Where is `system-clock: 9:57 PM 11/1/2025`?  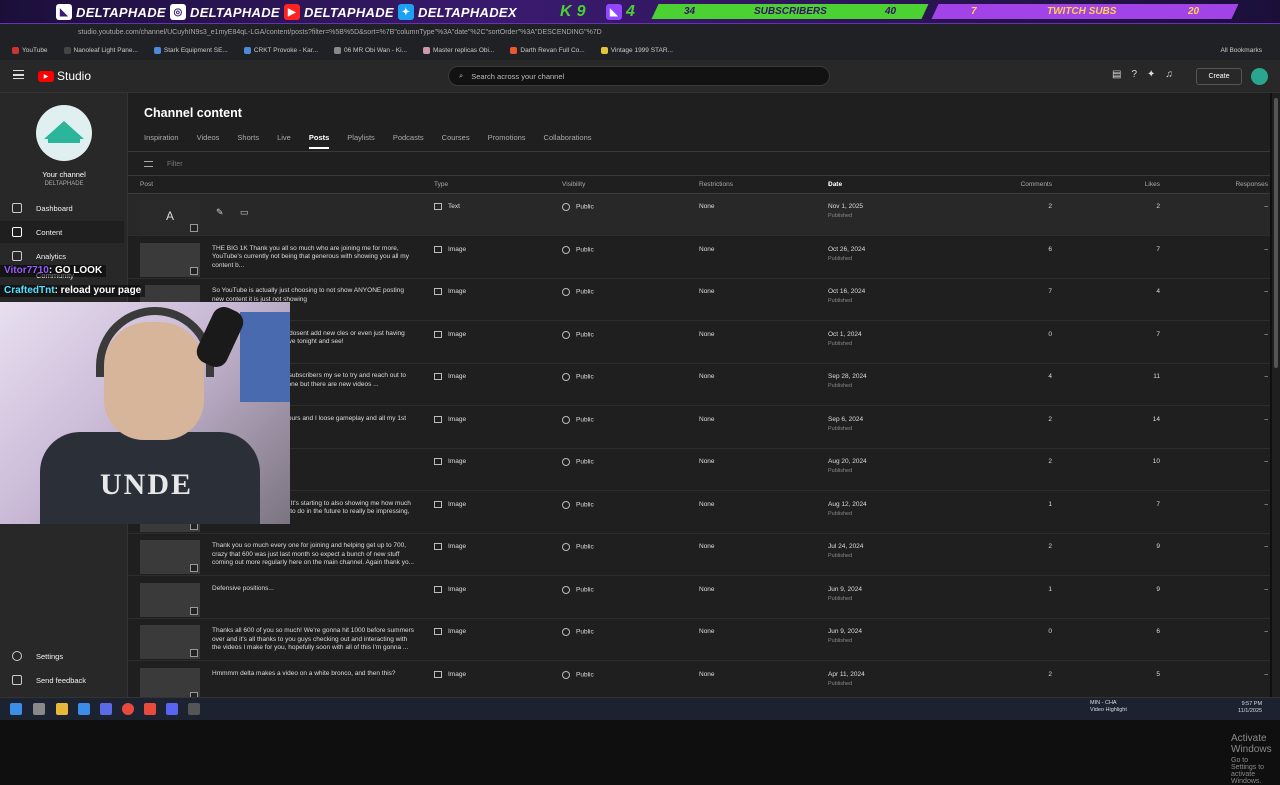
system-clock: 9:57 PM 11/1/2025 is located at coordinates (1250, 708).